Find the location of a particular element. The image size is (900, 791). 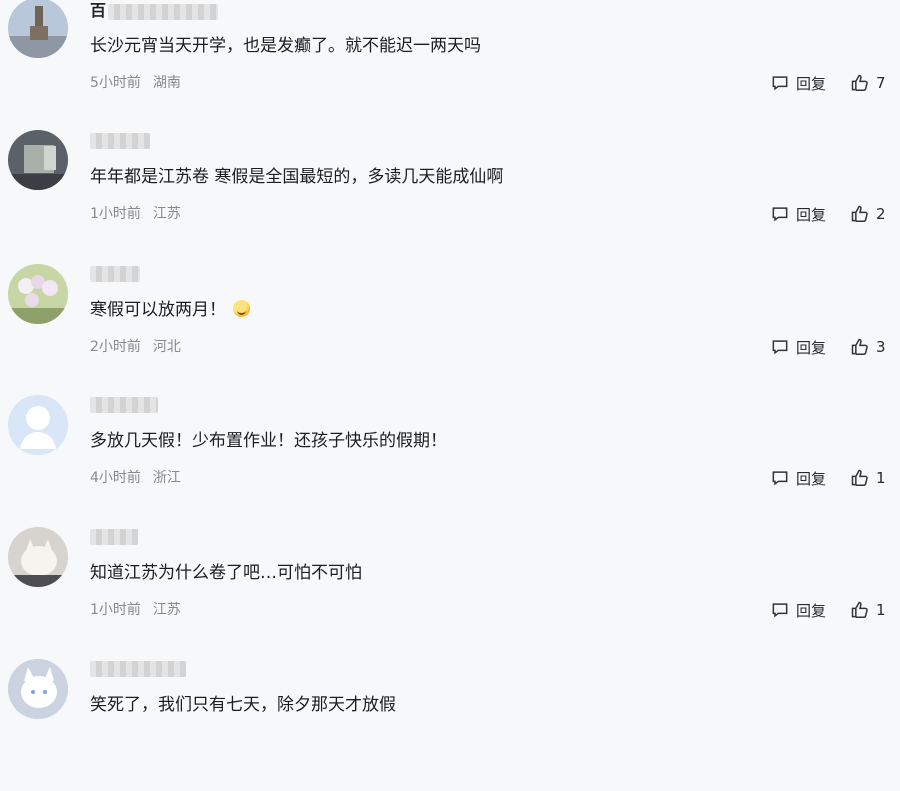

comment-actions: 回复 3 is located at coordinates (828, 347).